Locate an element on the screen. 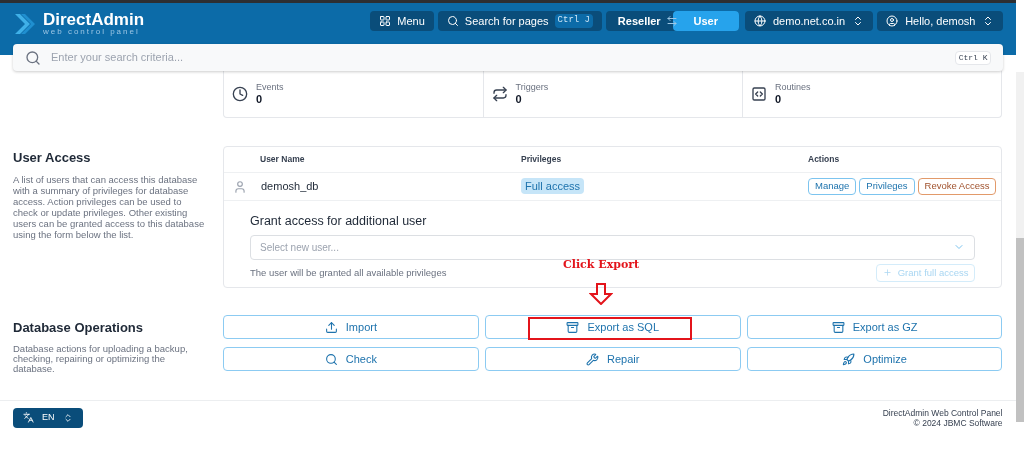  switch-icon is located at coordinates (672, 21).